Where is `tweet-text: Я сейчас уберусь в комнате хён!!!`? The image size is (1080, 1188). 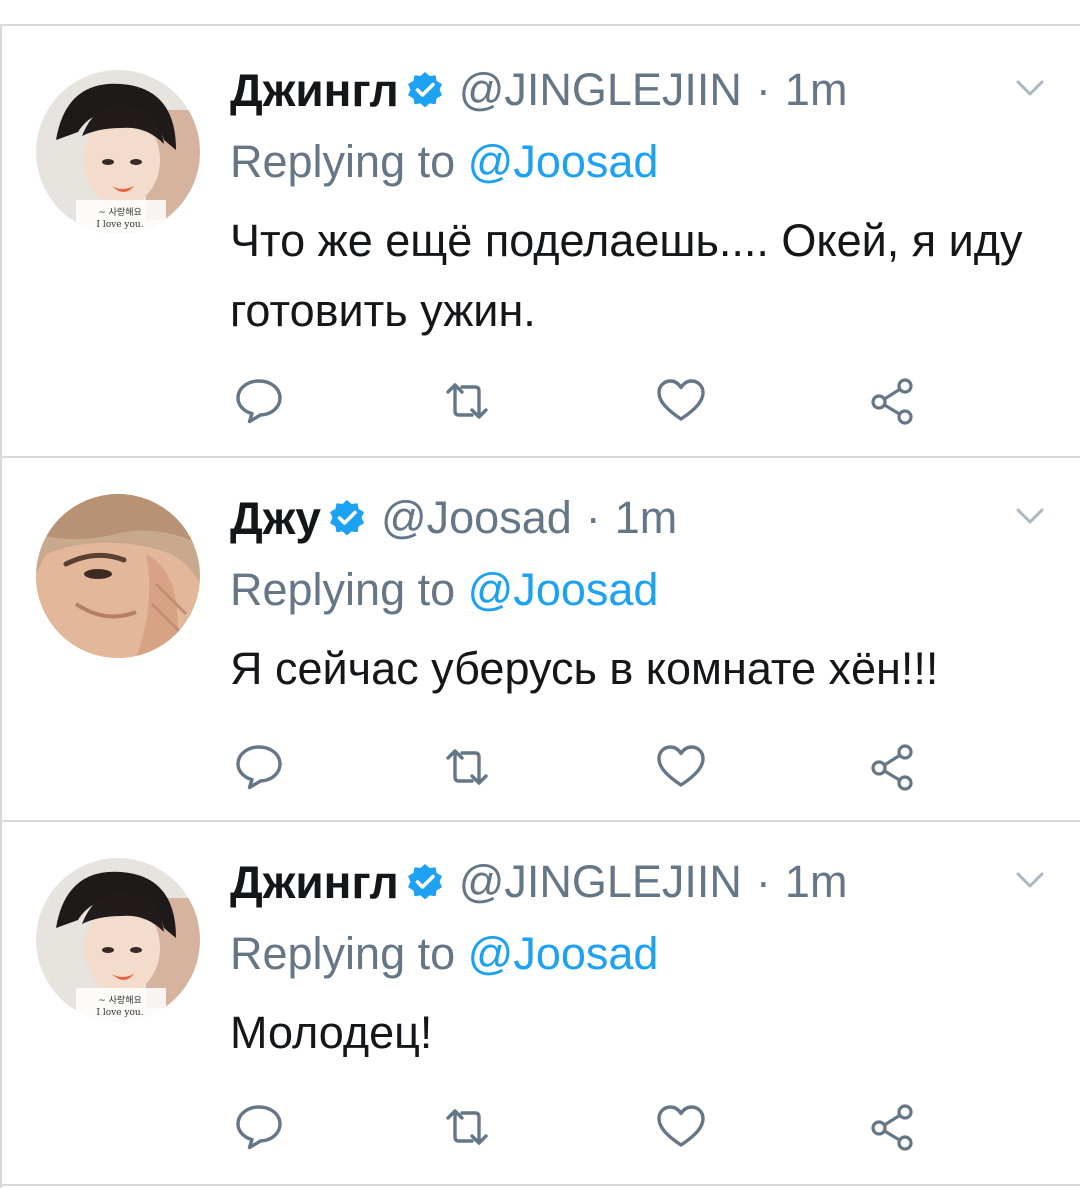
tweet-text: Я сейчас уберусь в комнате хён!!! is located at coordinates (584, 668).